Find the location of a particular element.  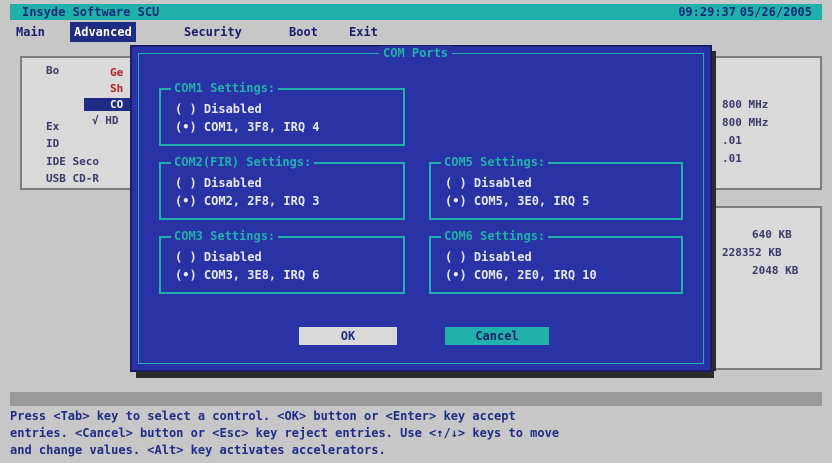

group-title: COM1 Settings: is located at coordinates (225, 88).